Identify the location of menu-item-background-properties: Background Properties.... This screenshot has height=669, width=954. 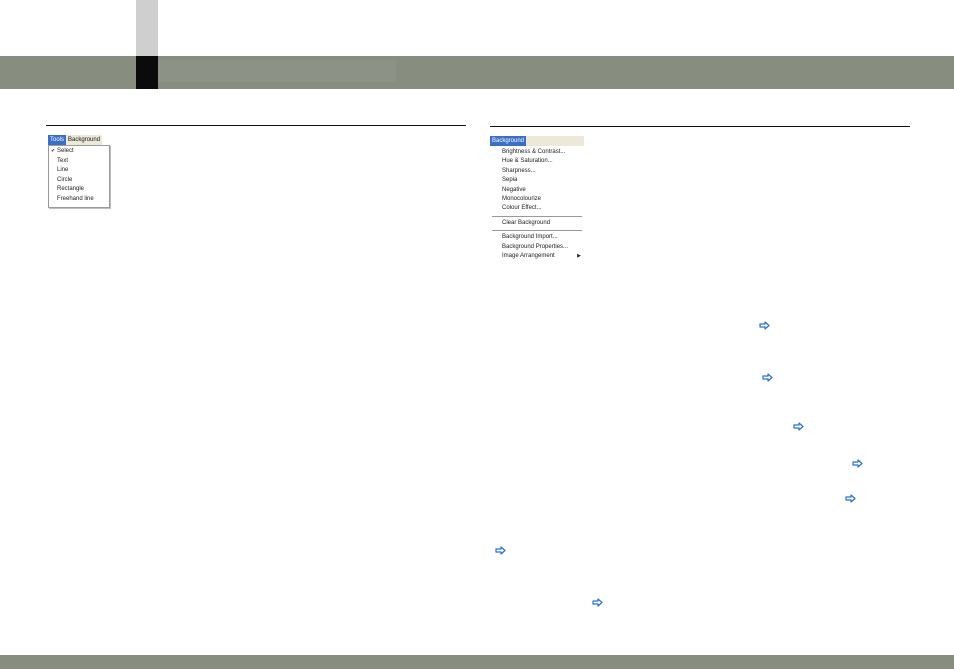
(537, 247).